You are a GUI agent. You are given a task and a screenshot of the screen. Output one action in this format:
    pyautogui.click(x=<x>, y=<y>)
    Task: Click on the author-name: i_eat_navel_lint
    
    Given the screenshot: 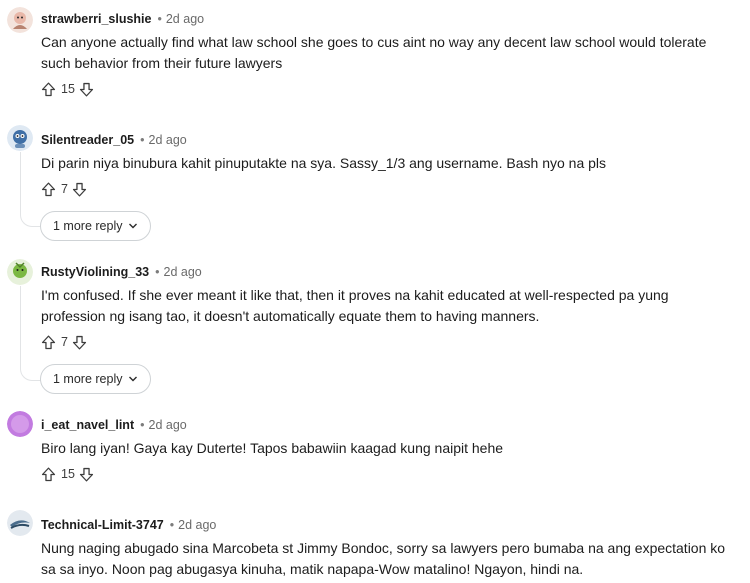 What is the action you would take?
    pyautogui.click(x=87, y=425)
    